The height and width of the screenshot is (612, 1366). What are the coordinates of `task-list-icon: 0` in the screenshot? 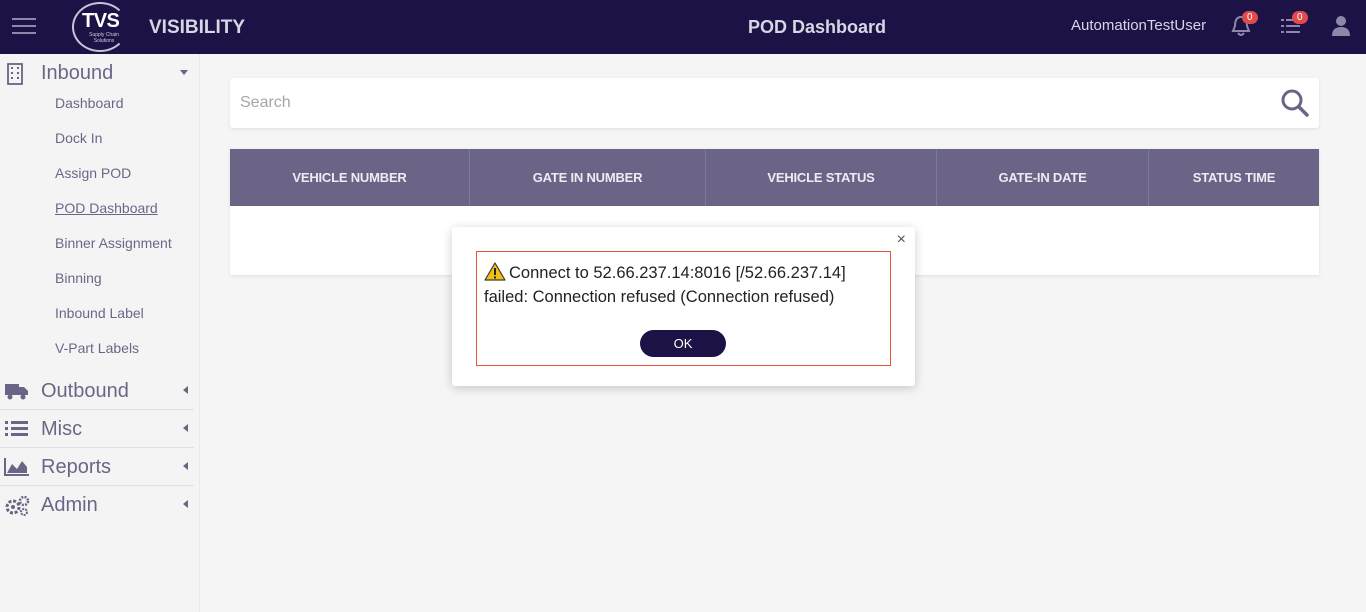 It's located at (1294, 23).